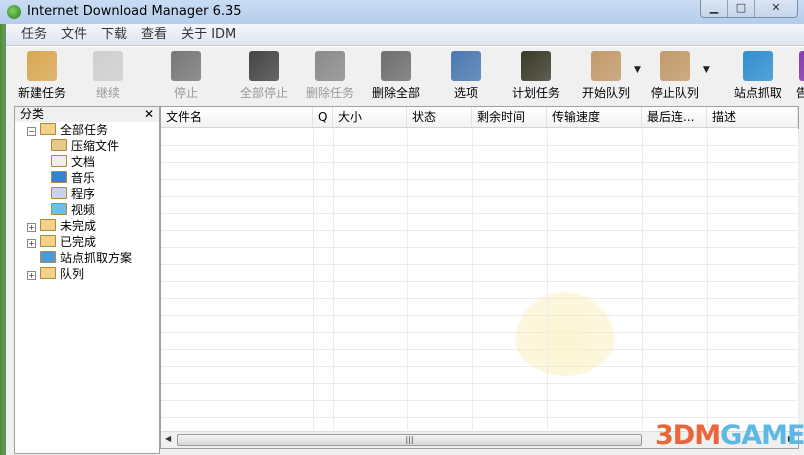  What do you see at coordinates (41, 93) in the screenshot?
I see `new-task-label: 新建任务` at bounding box center [41, 93].